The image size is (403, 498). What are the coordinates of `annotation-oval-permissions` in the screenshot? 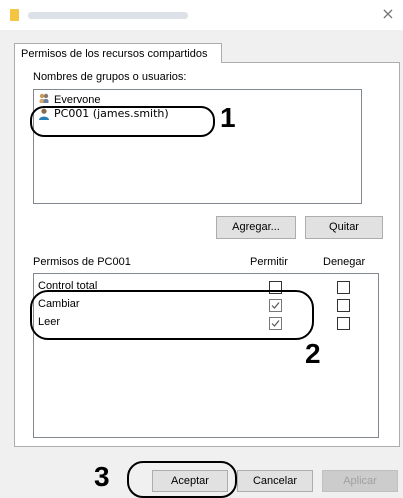 It's located at (172, 315).